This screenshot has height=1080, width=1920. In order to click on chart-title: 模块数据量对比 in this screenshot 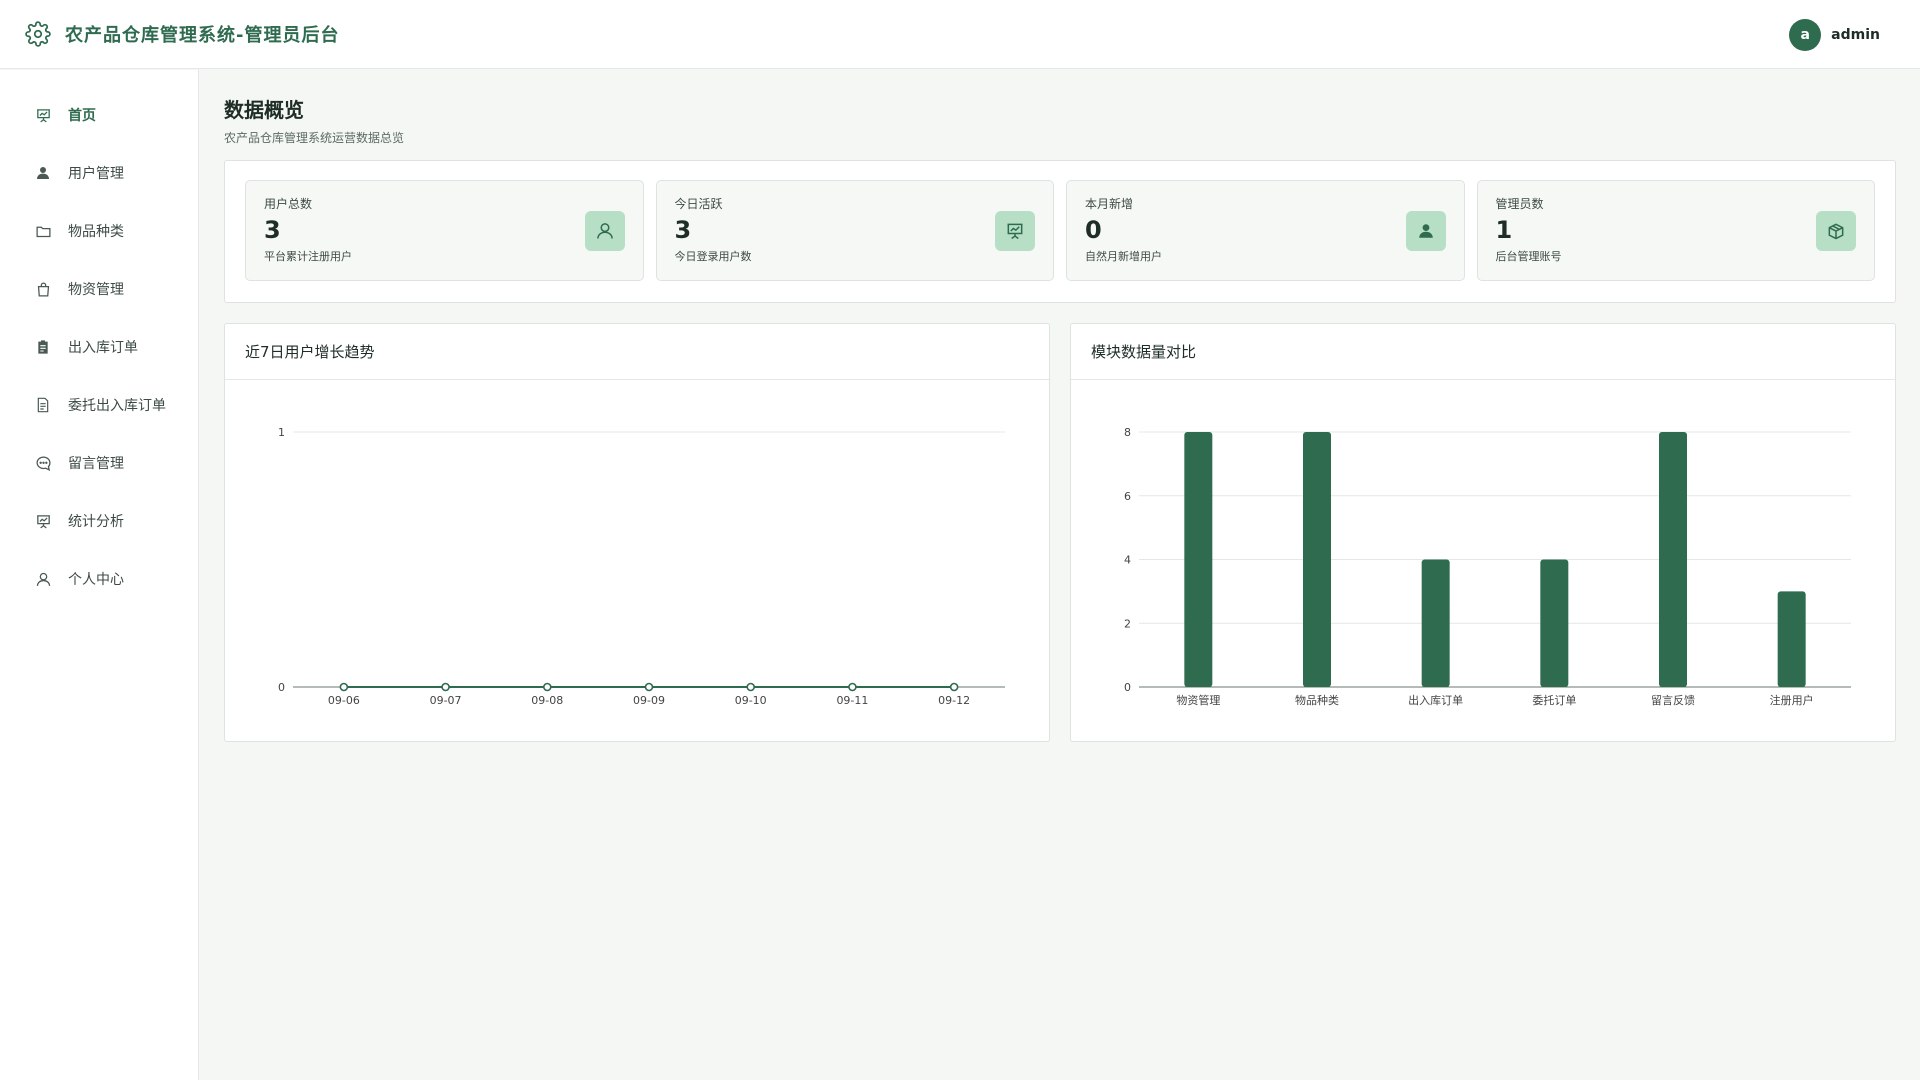, I will do `click(1483, 352)`.